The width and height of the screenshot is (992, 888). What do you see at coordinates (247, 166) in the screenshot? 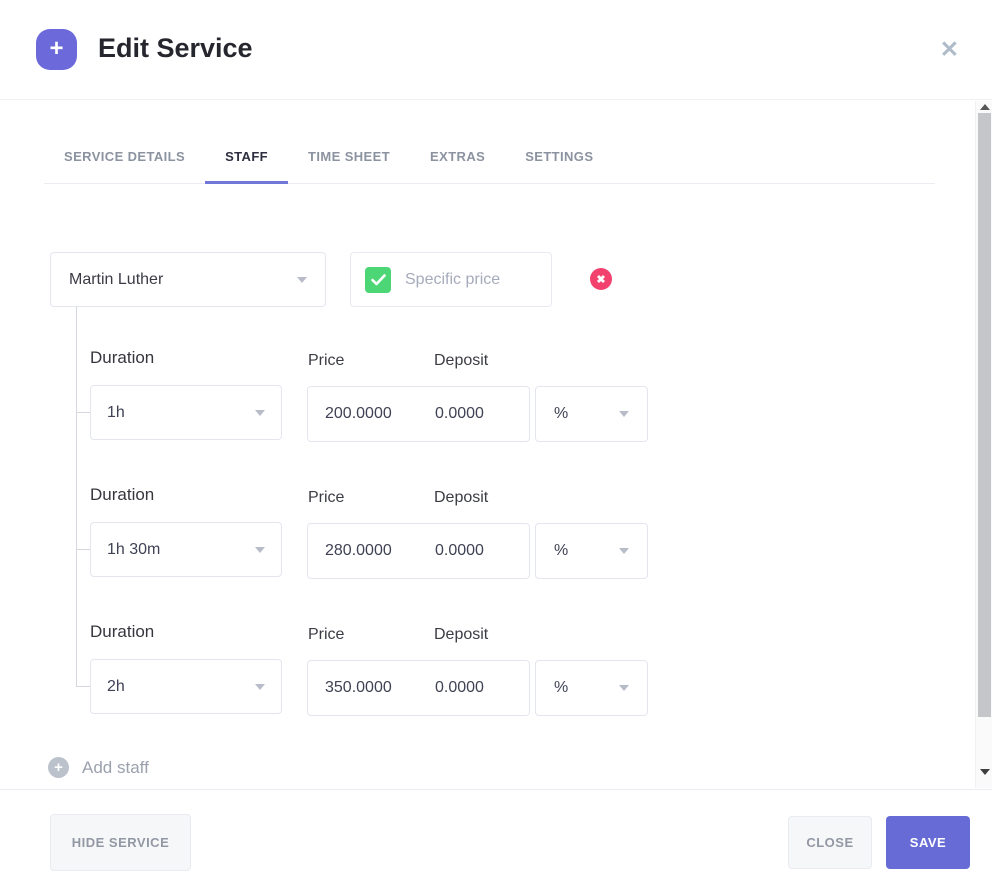
I see `tab-staff: STAFF` at bounding box center [247, 166].